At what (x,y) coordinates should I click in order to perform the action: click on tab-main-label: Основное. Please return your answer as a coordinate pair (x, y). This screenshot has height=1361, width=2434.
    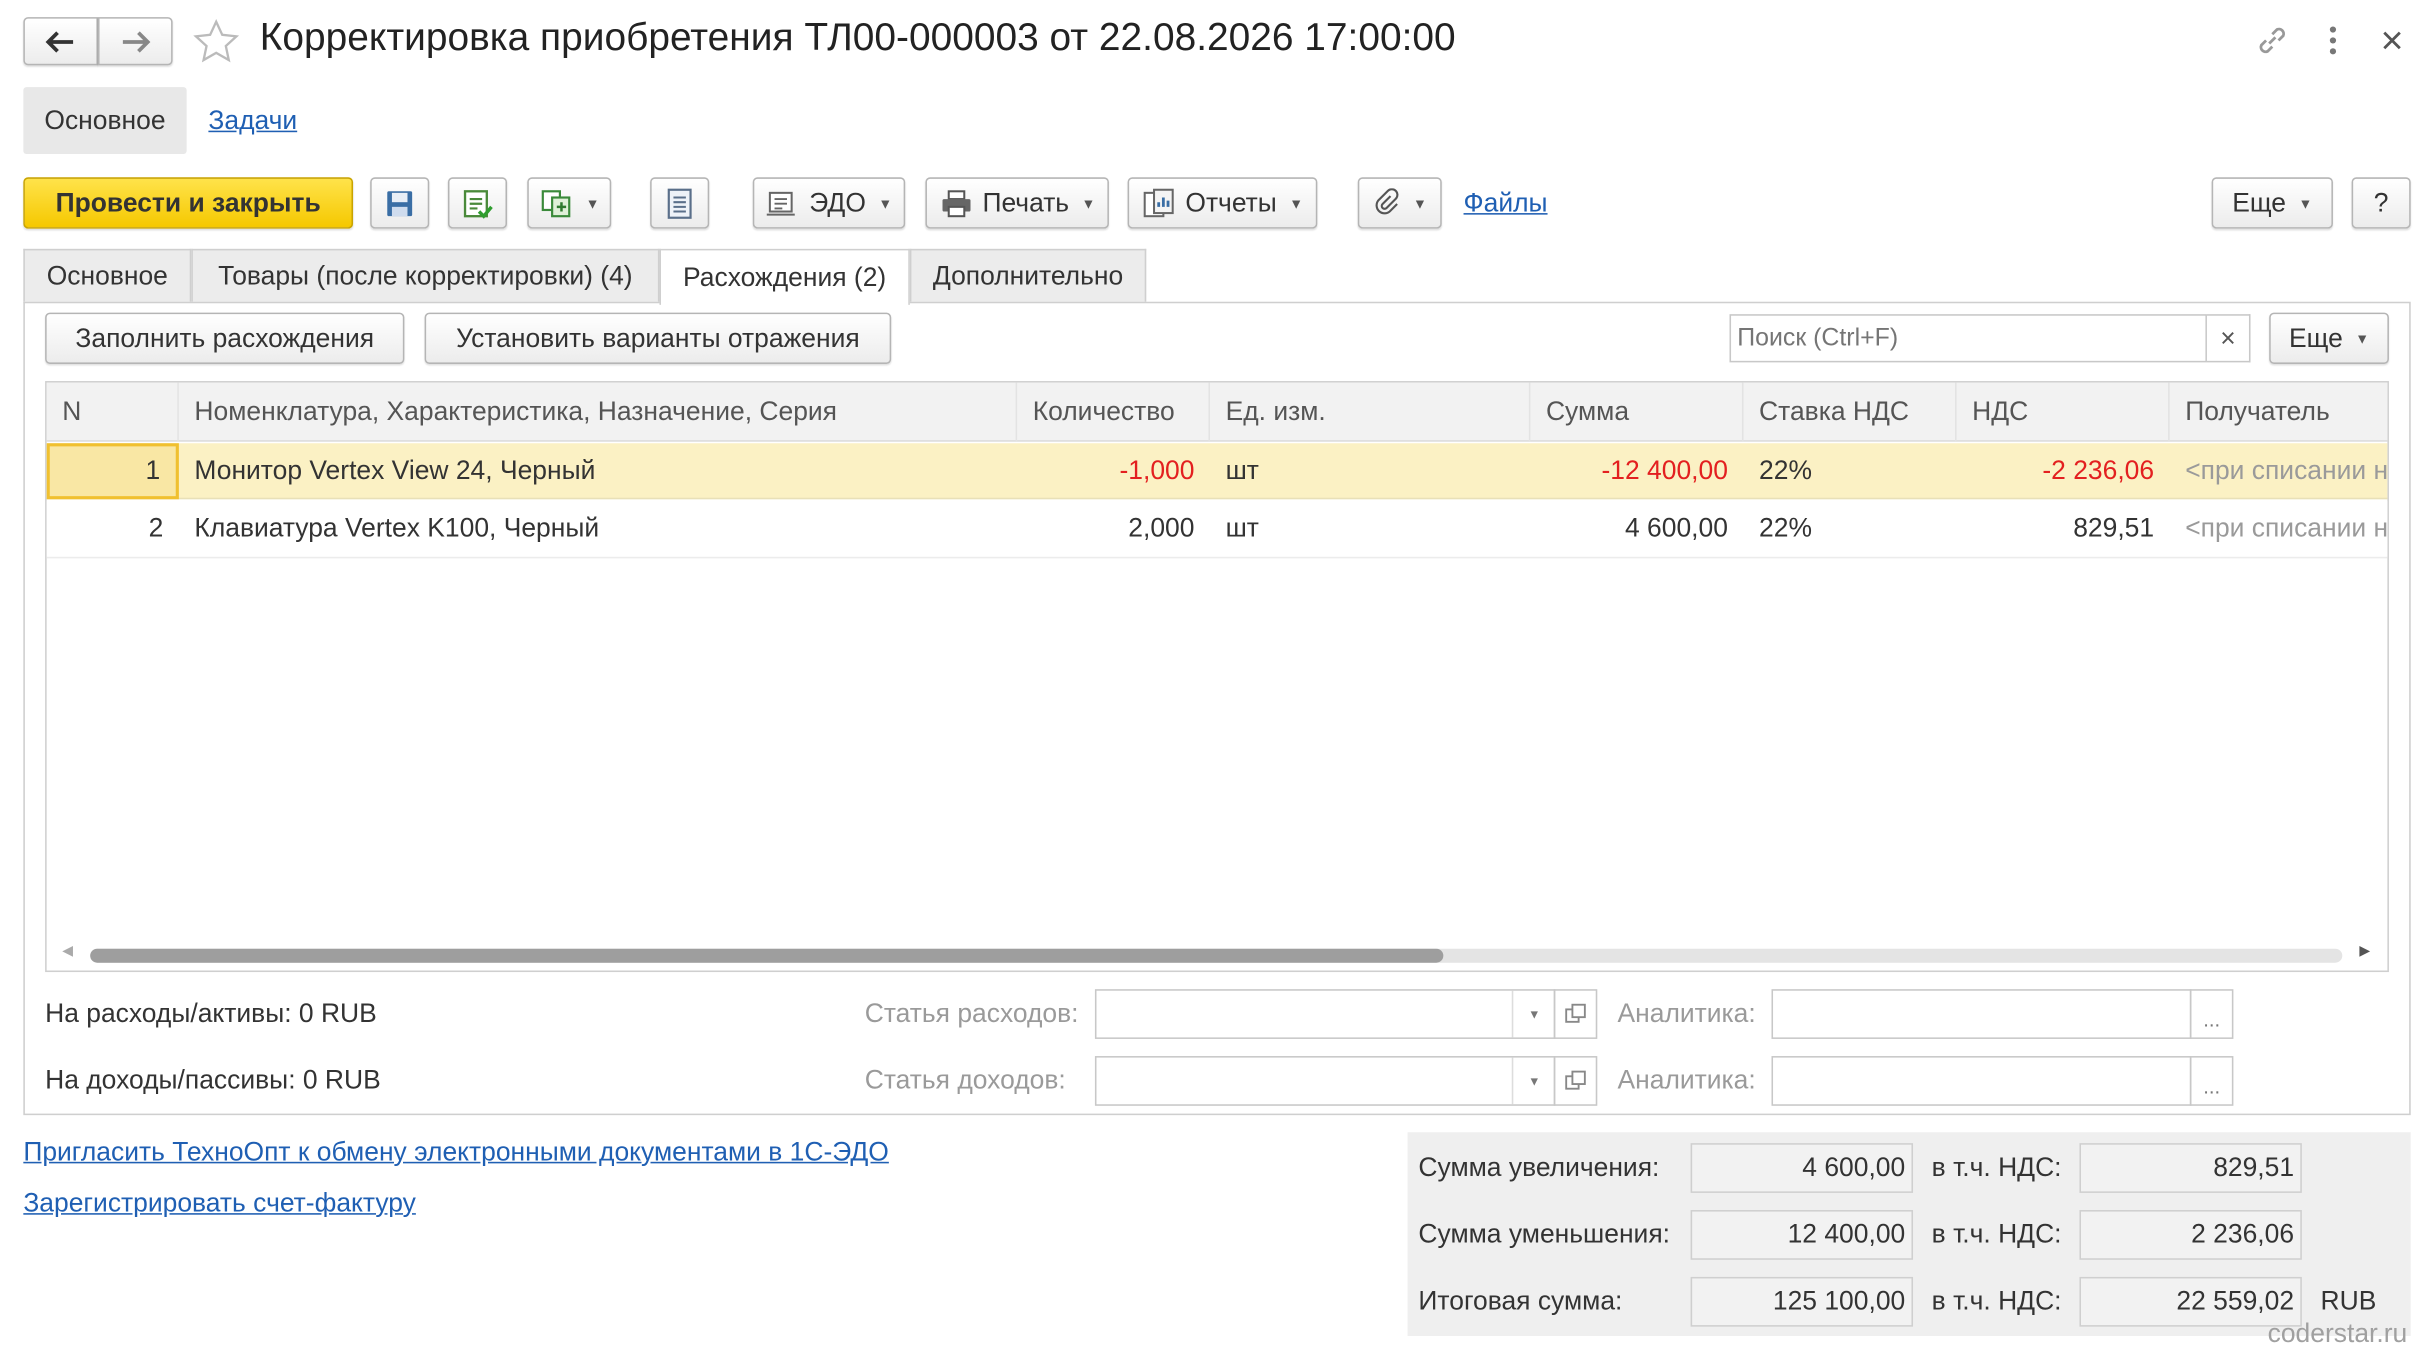
    Looking at the image, I should click on (107, 276).